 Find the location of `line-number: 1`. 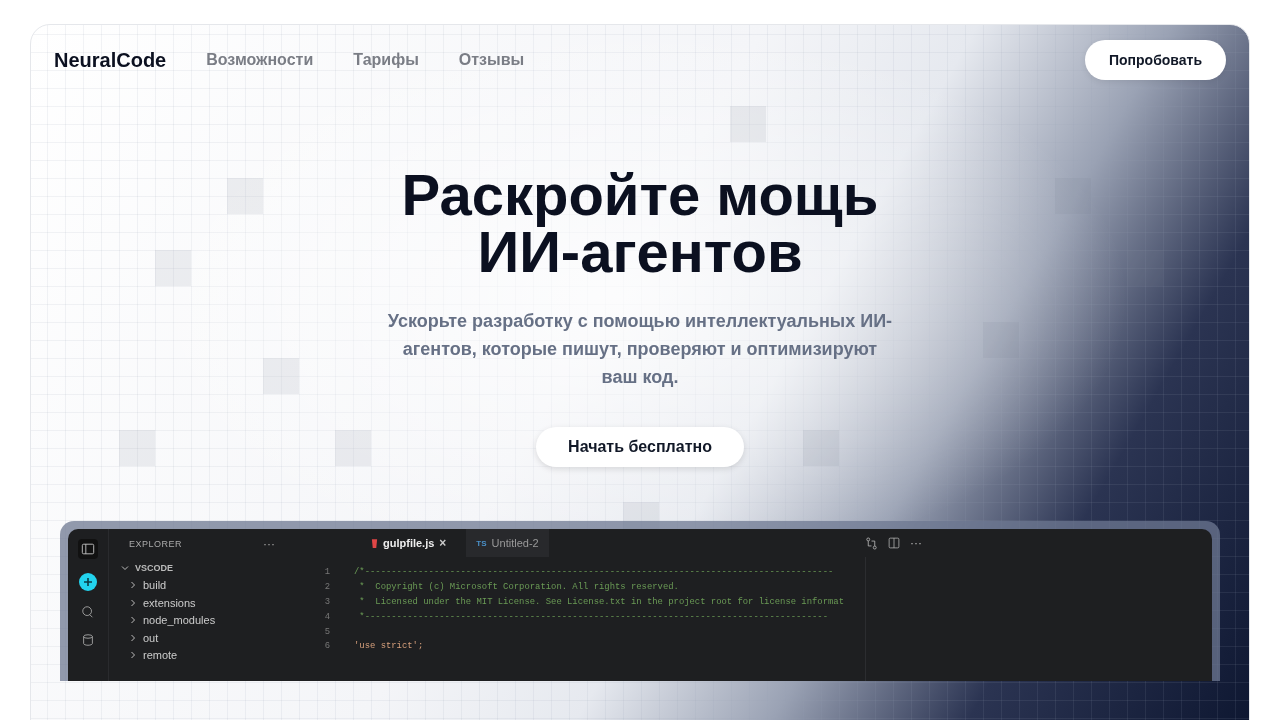

line-number: 1 is located at coordinates (326, 572).